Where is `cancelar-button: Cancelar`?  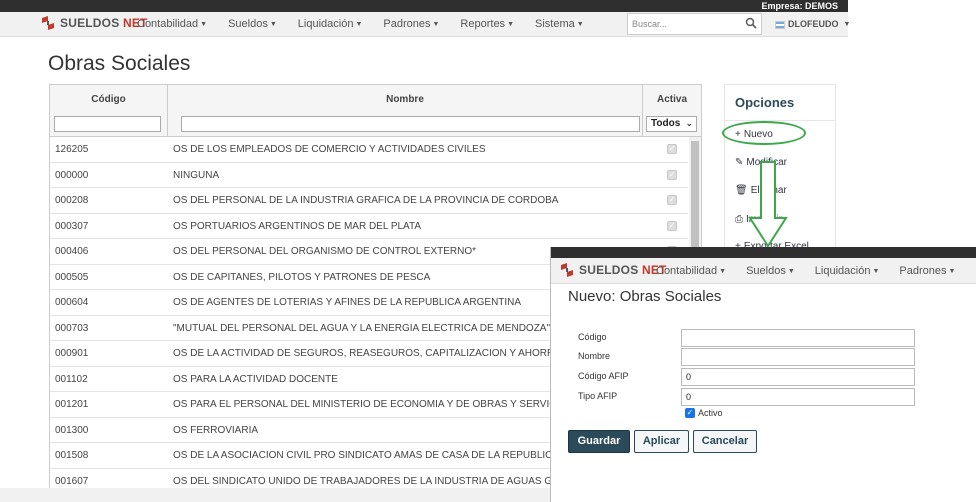
cancelar-button: Cancelar is located at coordinates (725, 441).